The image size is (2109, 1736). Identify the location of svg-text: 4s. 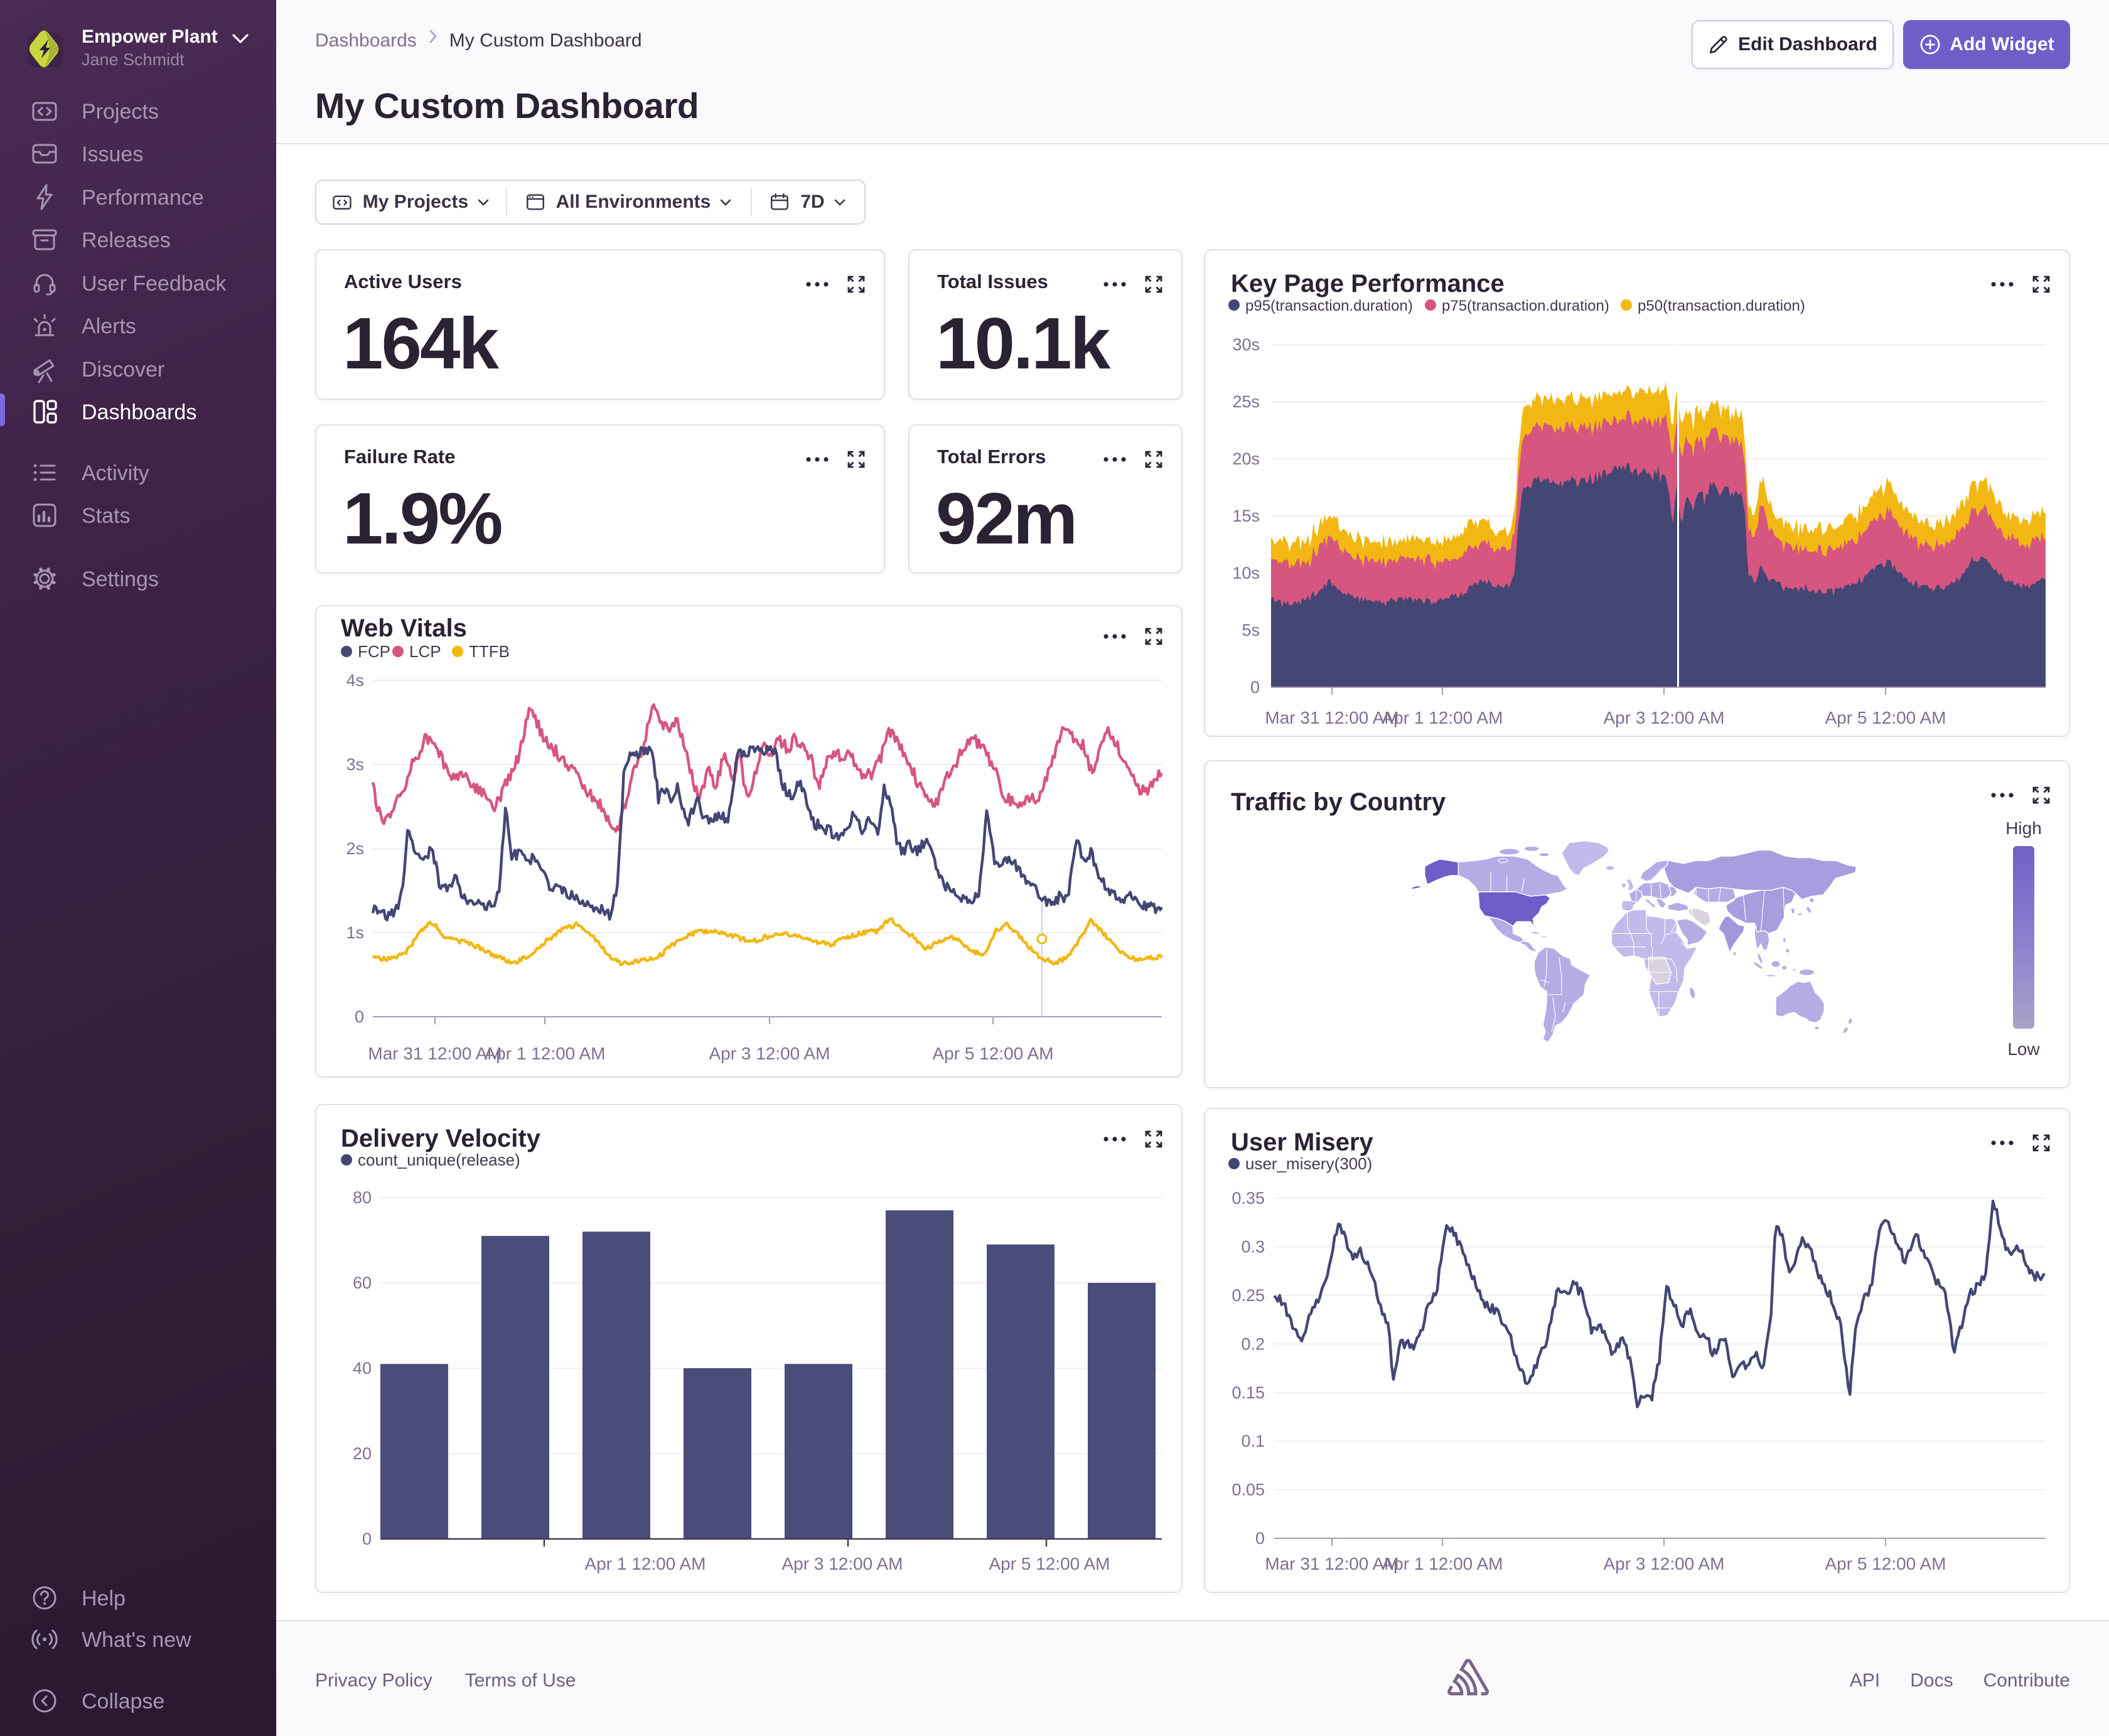
(355, 680).